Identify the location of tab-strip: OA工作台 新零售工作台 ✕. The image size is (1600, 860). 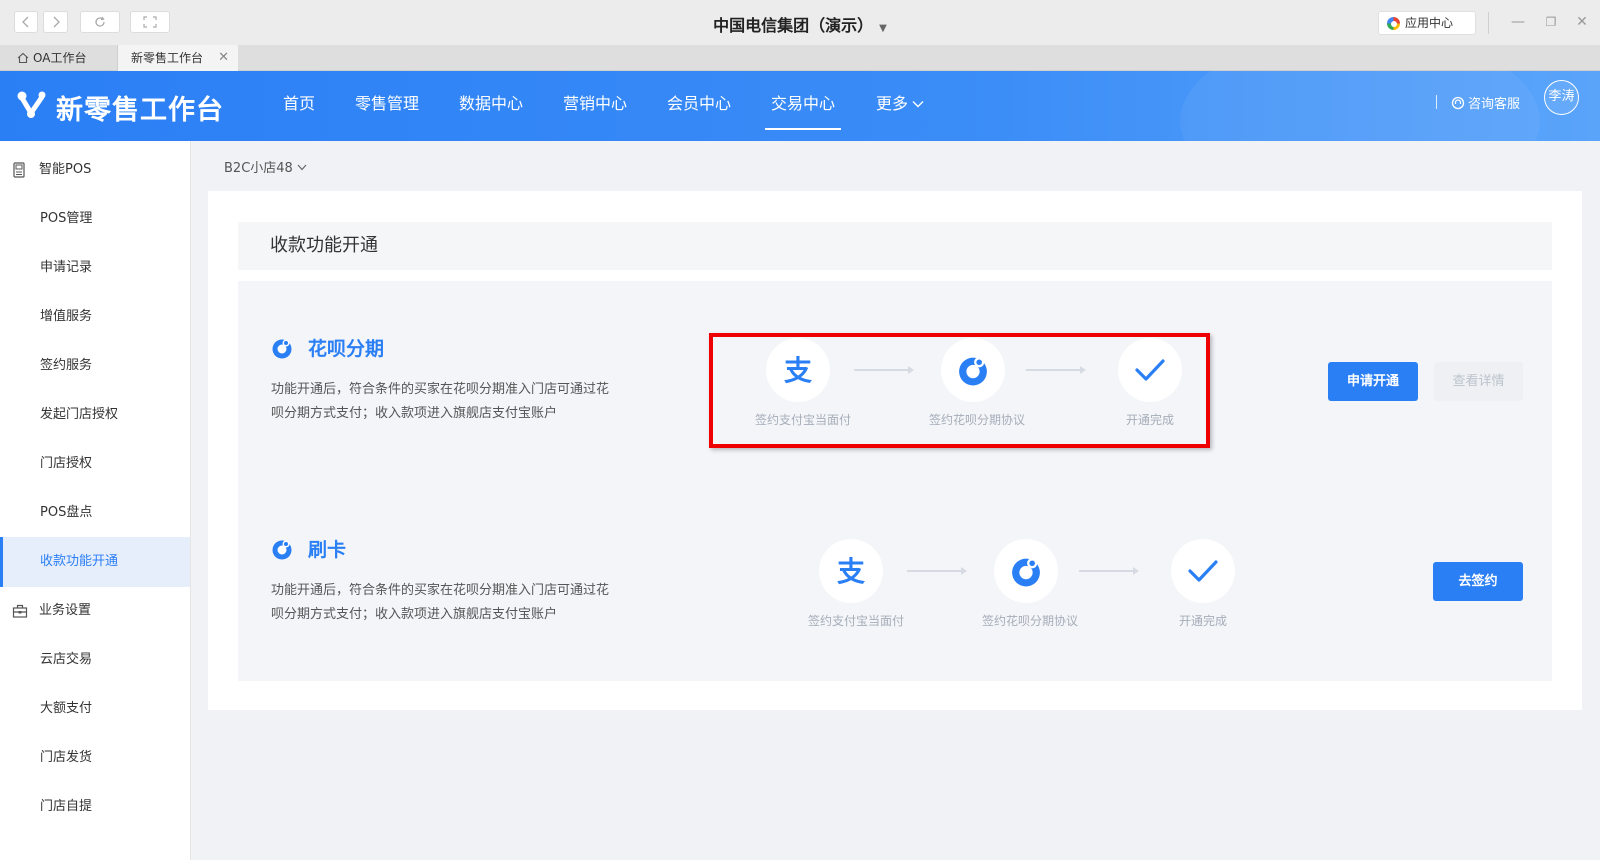
(800, 58).